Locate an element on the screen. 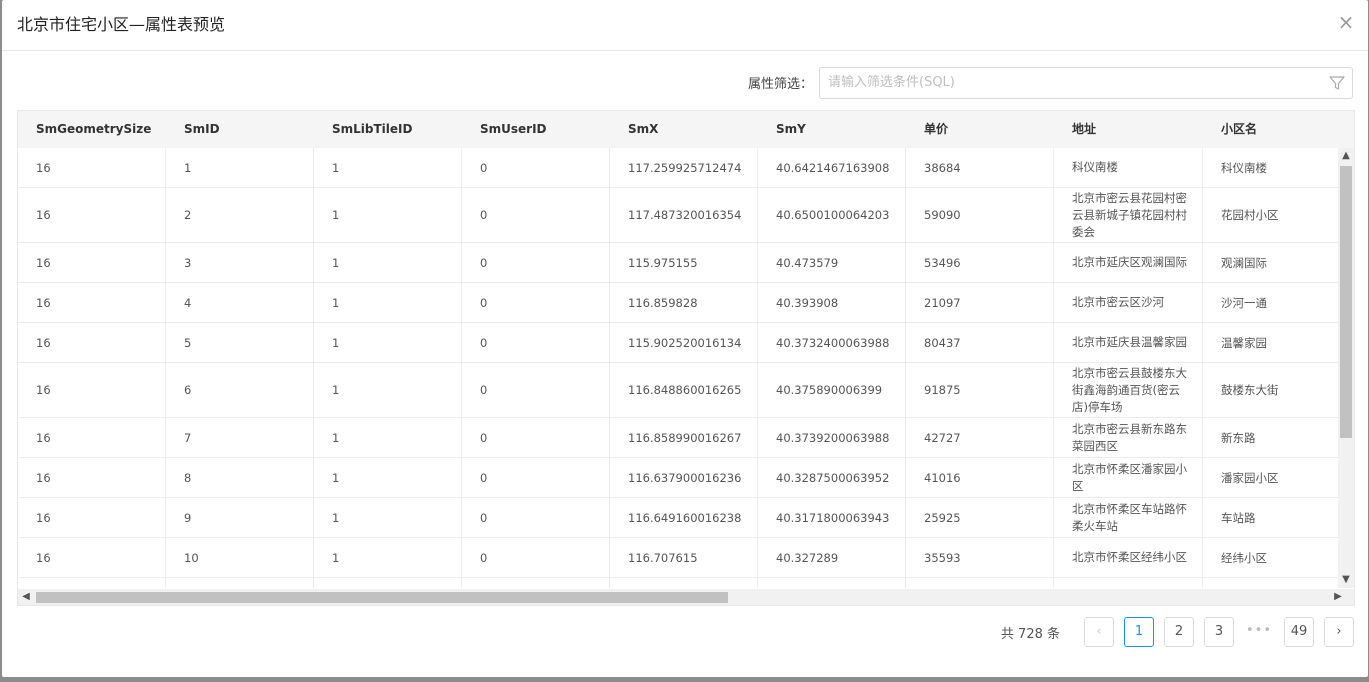 Image resolution: width=1369 pixels, height=682 pixels. table-cell: 观澜国际 is located at coordinates (1244, 262).